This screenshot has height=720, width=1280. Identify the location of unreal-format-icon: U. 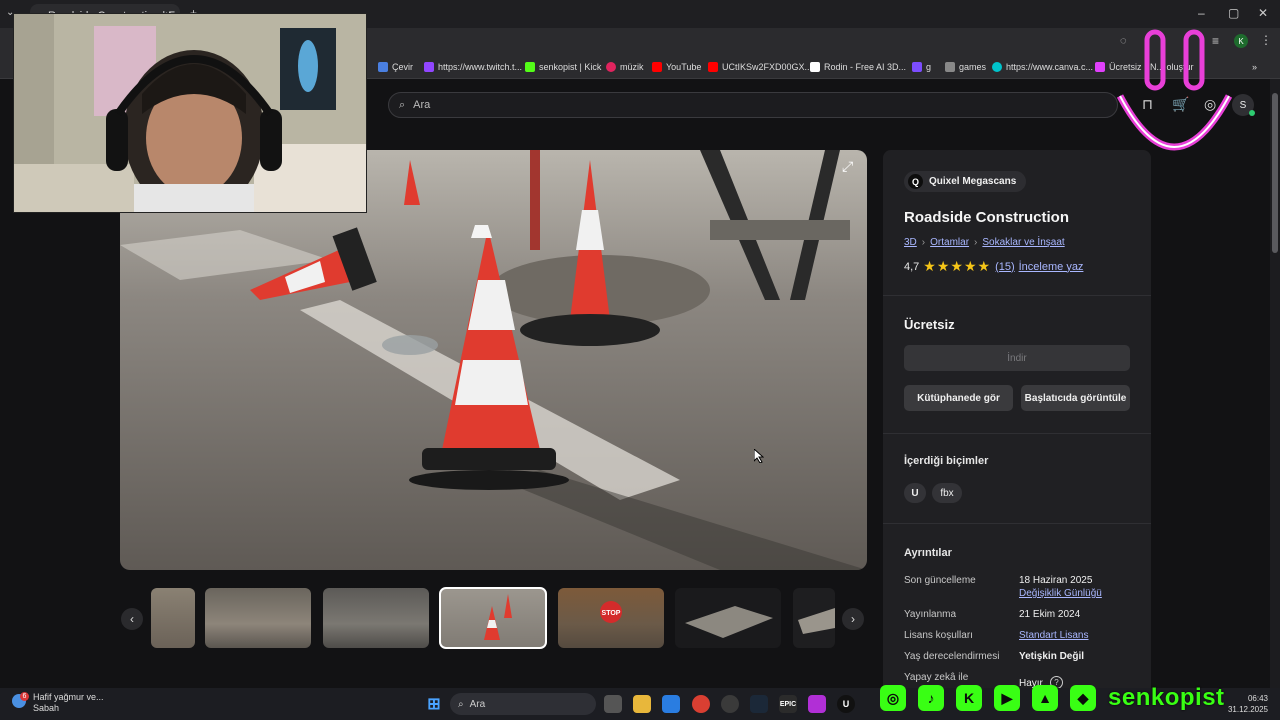
(915, 493).